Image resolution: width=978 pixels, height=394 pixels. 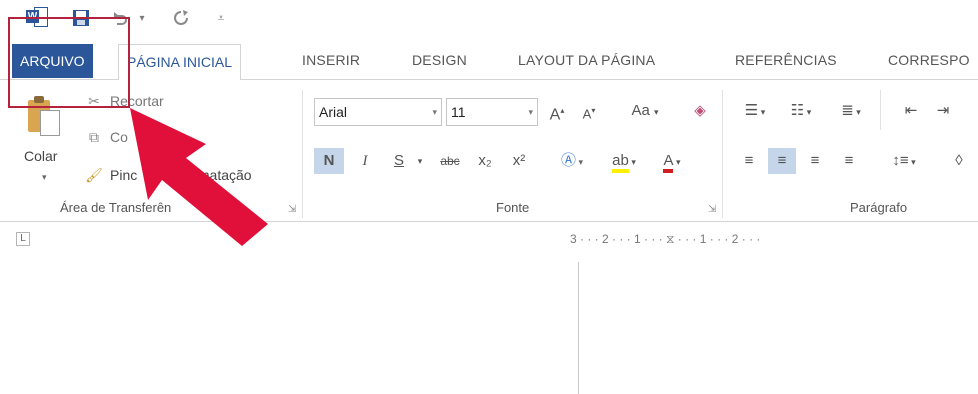 What do you see at coordinates (782, 161) in the screenshot?
I see `align-center-icon: ≡` at bounding box center [782, 161].